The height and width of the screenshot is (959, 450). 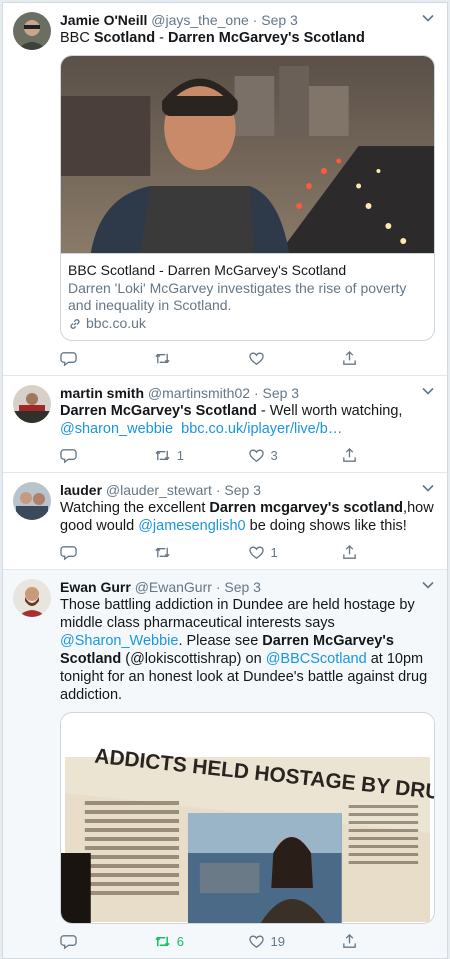 I want to click on author-handle: @martinsmith02, so click(x=199, y=393).